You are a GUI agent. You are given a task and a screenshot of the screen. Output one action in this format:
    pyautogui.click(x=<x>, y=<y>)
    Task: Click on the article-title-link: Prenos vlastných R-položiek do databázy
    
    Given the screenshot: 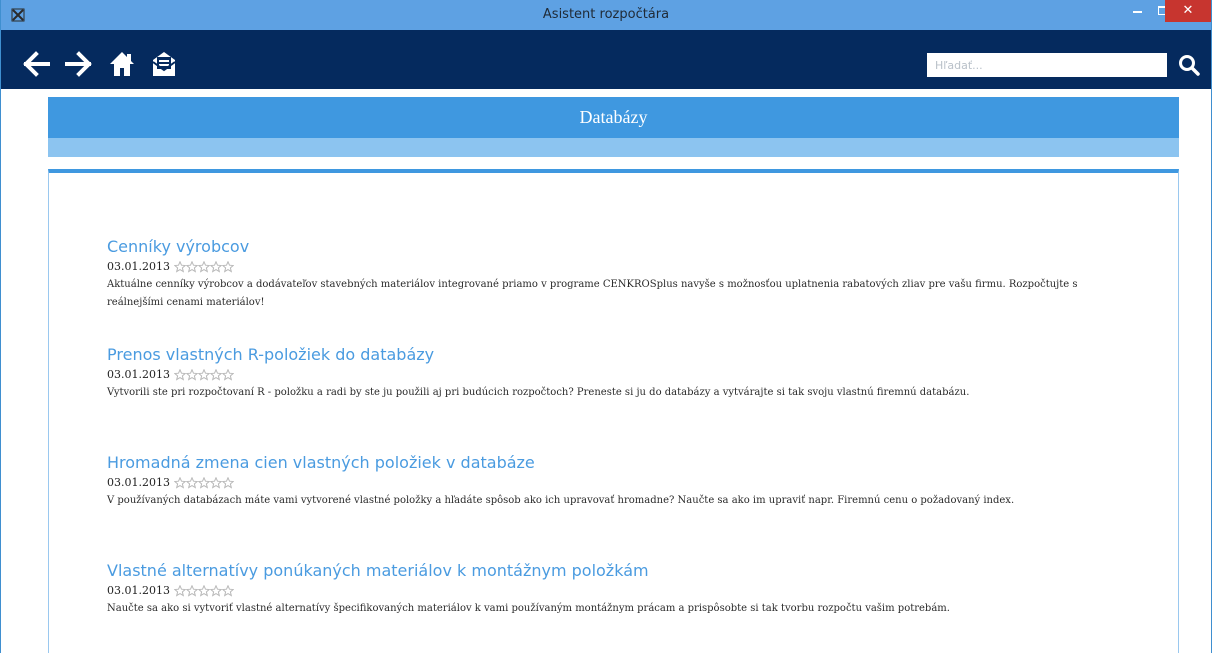 What is the action you would take?
    pyautogui.click(x=617, y=355)
    